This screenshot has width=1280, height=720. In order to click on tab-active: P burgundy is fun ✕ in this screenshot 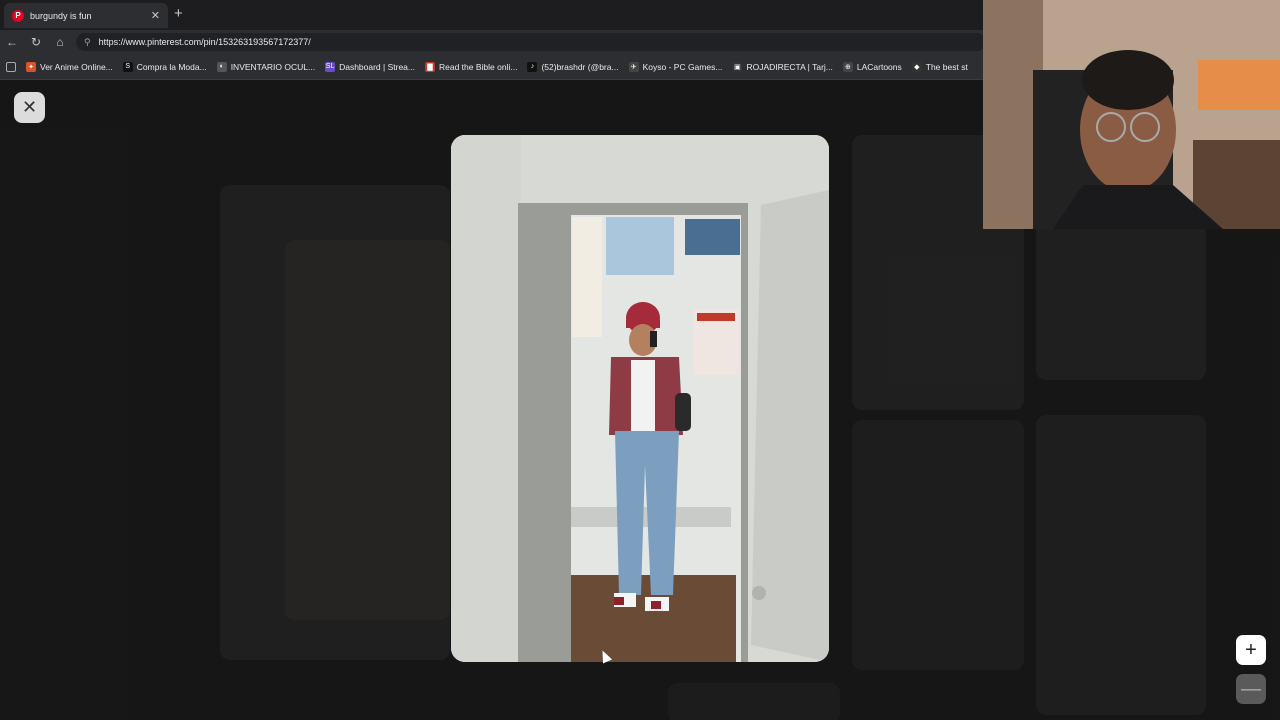, I will do `click(86, 15)`.